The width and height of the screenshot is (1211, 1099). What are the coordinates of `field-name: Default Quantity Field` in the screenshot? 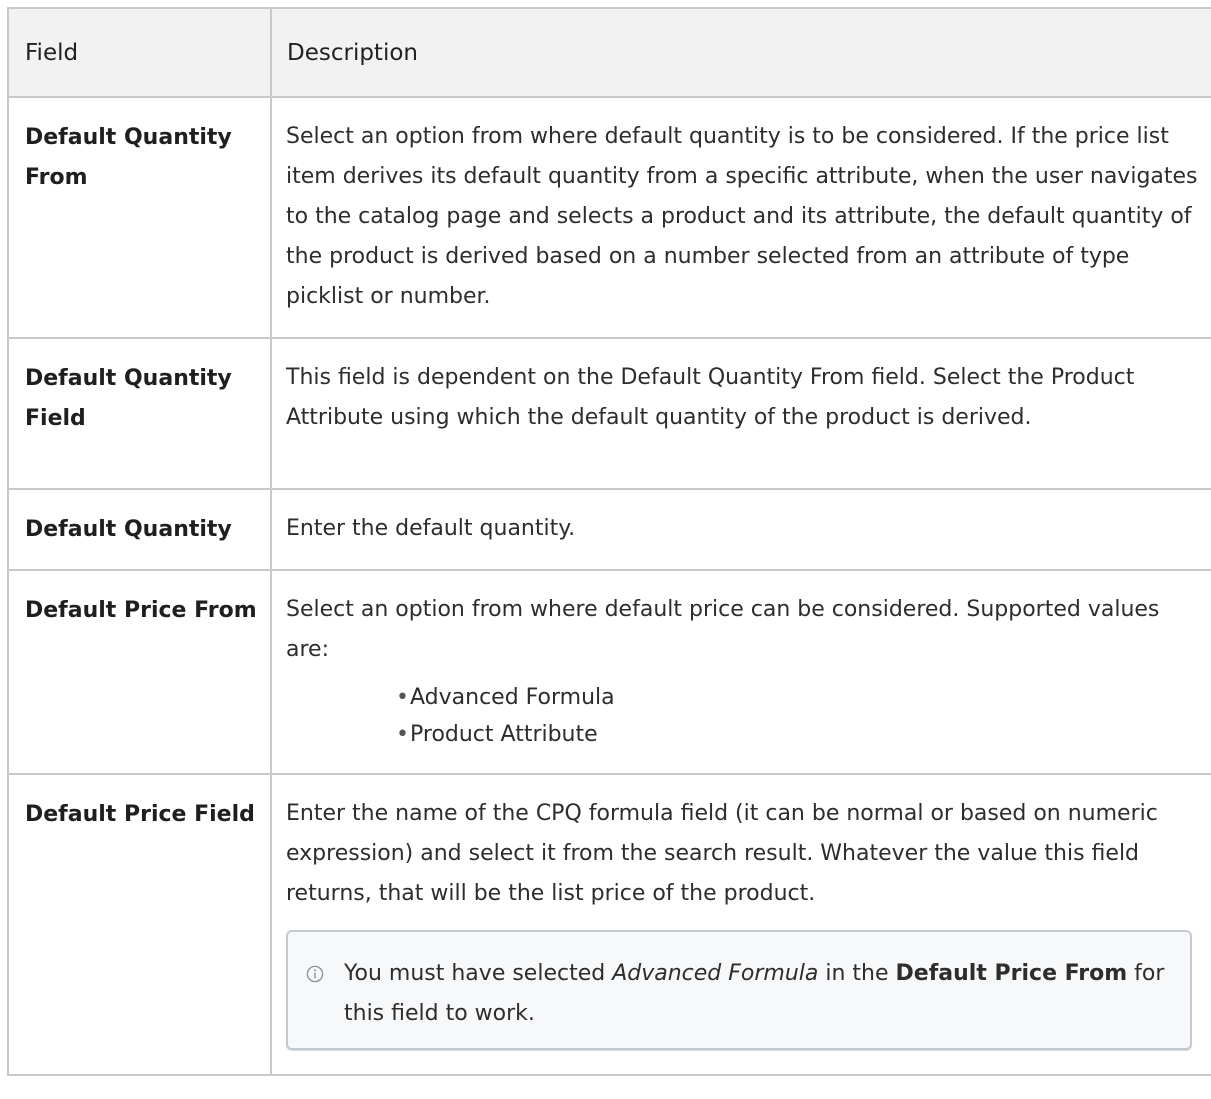 It's located at (139, 413).